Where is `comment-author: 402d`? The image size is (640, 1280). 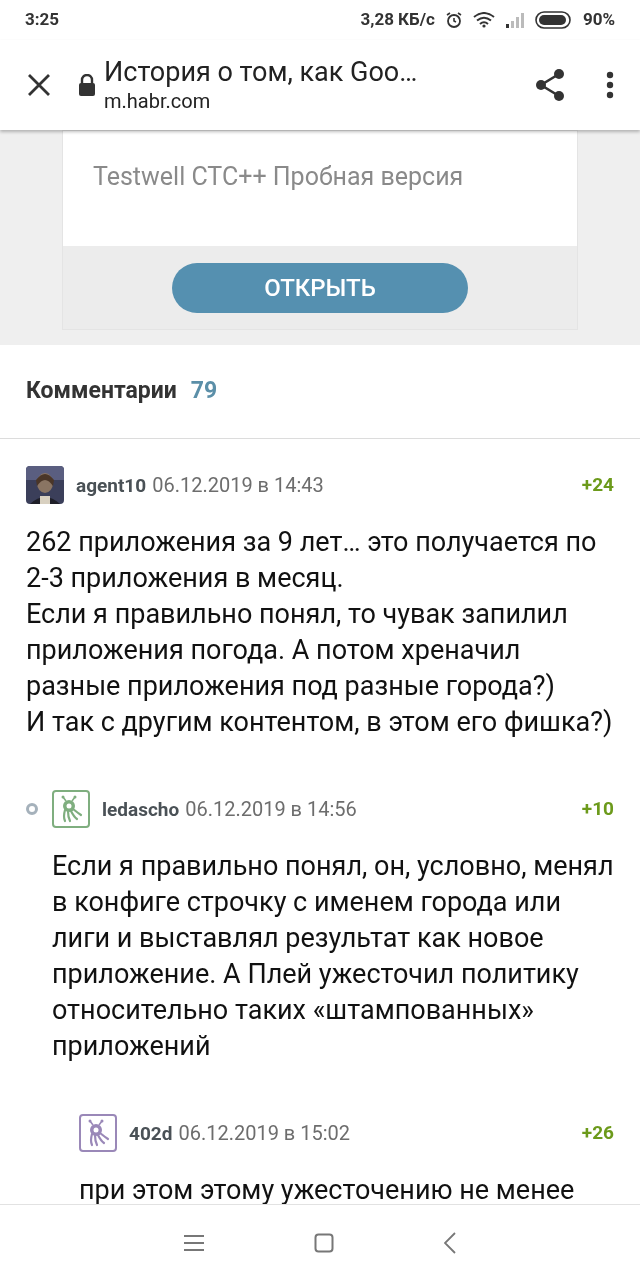
comment-author: 402d is located at coordinates (151, 1134).